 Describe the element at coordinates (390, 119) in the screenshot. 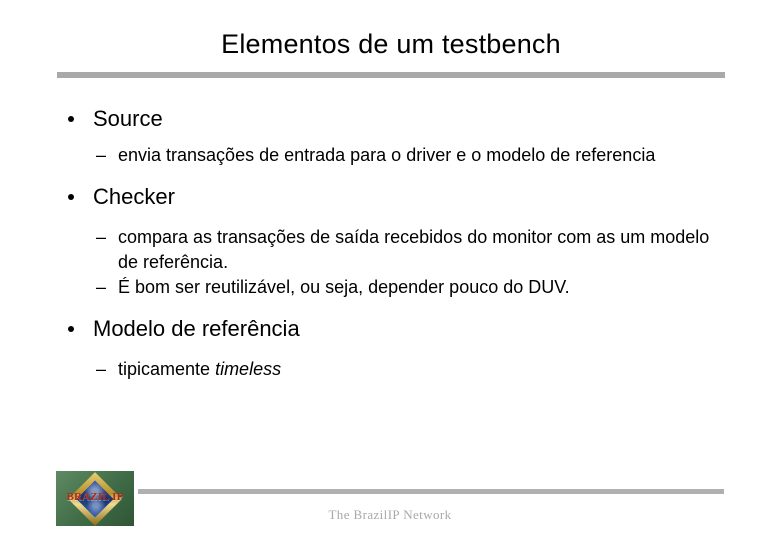

I see `bullet-level1-source: Source` at that location.